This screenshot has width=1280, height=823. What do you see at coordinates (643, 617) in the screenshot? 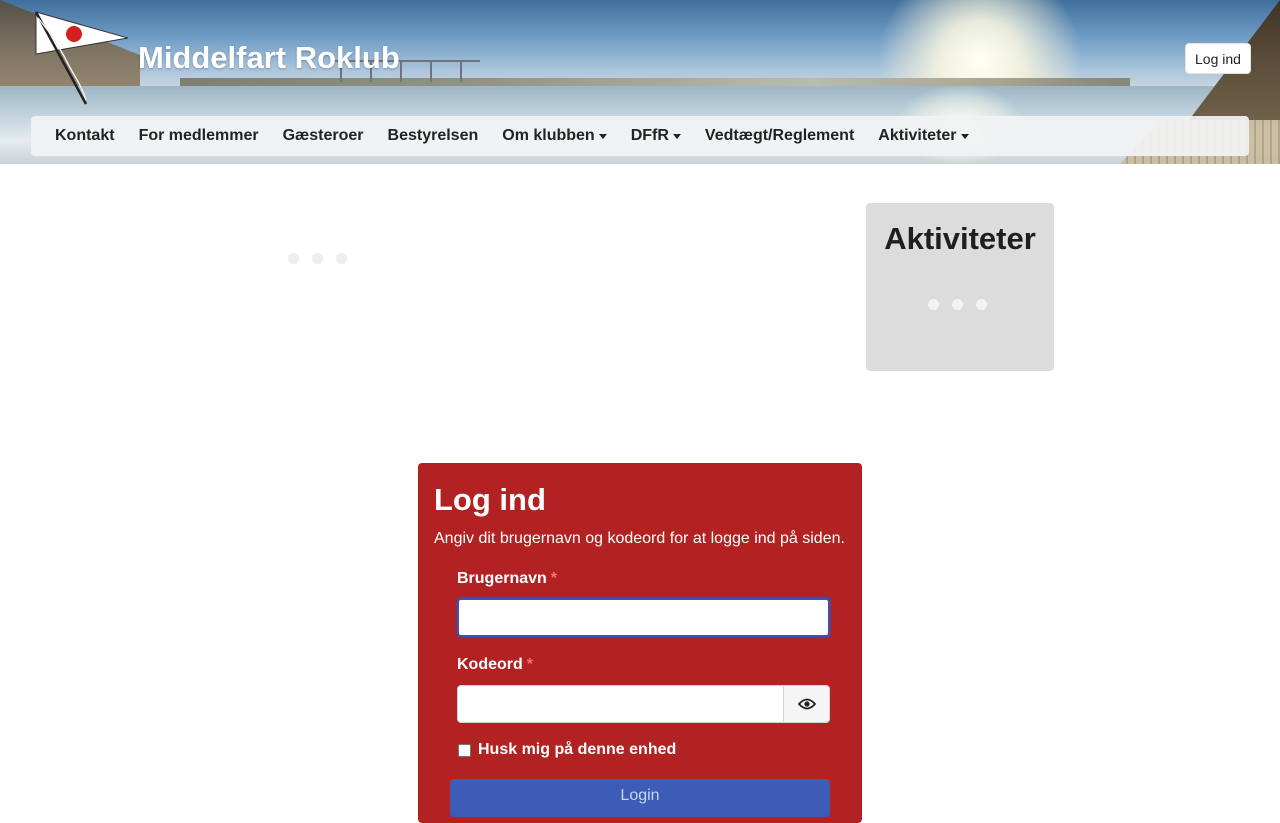
I see `username-input` at bounding box center [643, 617].